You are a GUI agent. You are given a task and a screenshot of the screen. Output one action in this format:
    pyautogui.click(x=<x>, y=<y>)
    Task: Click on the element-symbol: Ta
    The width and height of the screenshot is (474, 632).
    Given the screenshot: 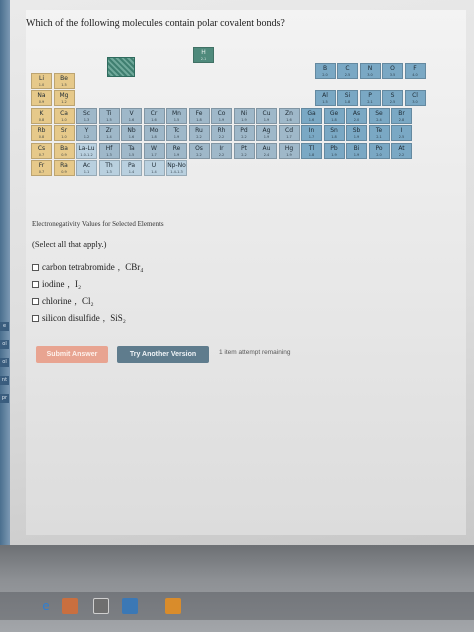 What is the action you would take?
    pyautogui.click(x=131, y=148)
    